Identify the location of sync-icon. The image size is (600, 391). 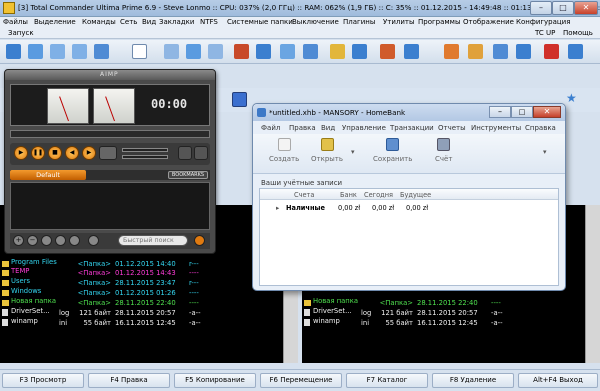
(215, 51).